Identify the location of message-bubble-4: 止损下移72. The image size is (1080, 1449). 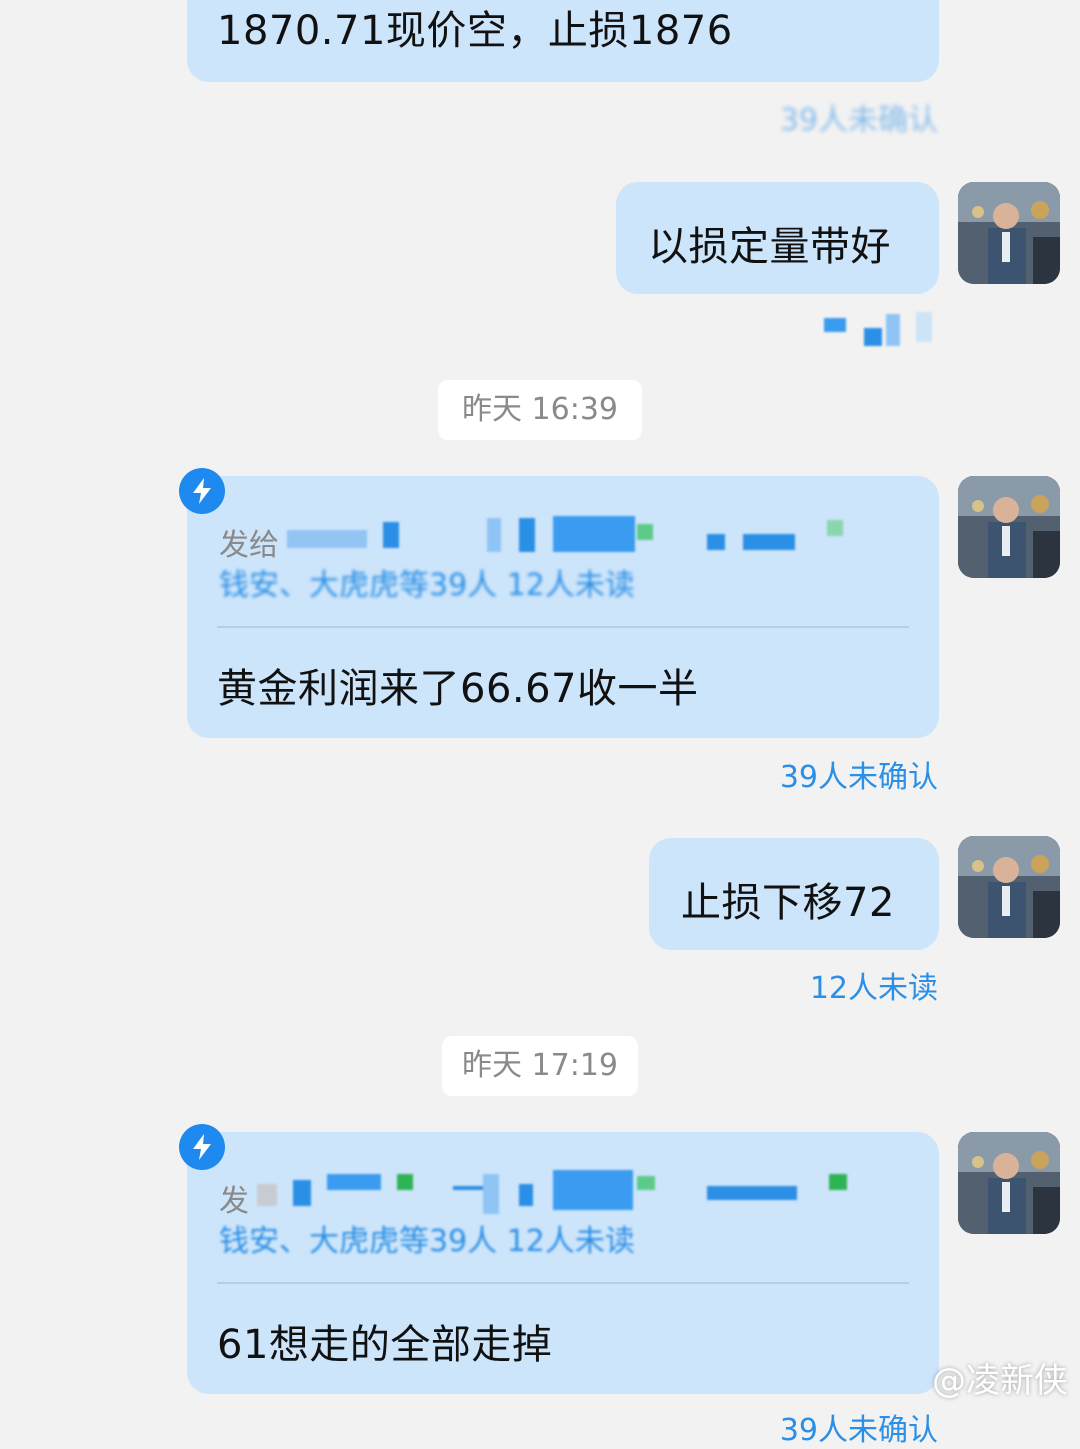
(794, 894).